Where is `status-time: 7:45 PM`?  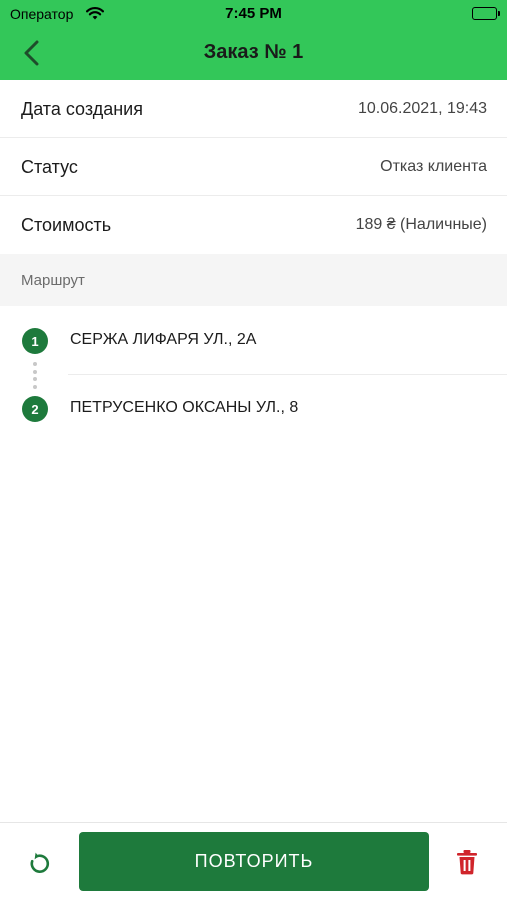 status-time: 7:45 PM is located at coordinates (253, 13).